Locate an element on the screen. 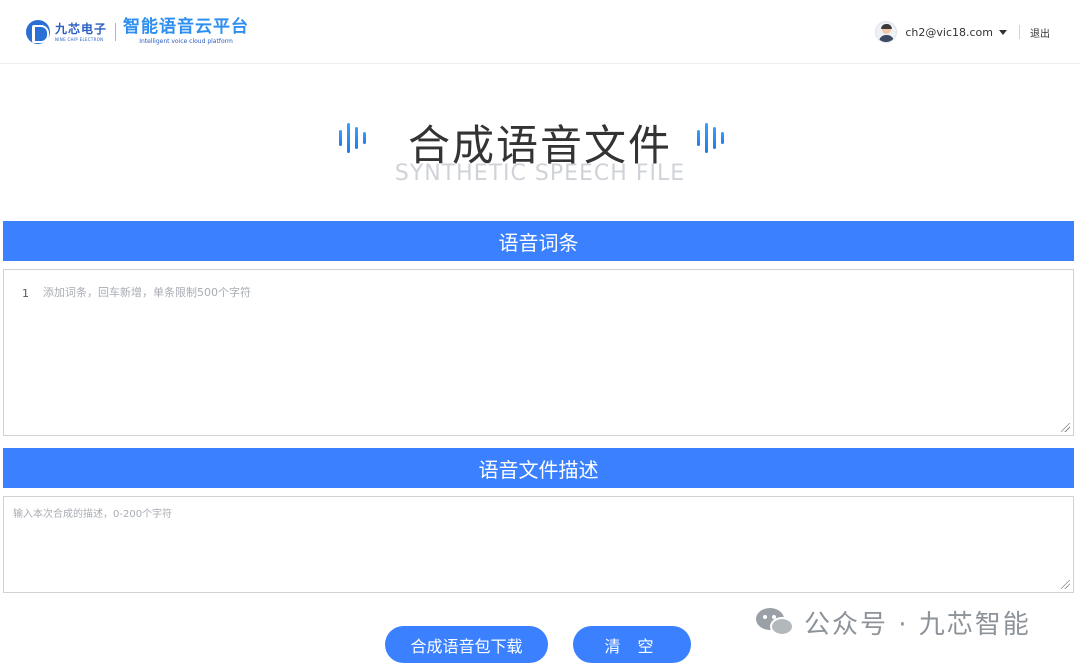 This screenshot has width=1080, height=663. description-textarea: 输入本次合成的描述，0-200个字符 is located at coordinates (538, 544).